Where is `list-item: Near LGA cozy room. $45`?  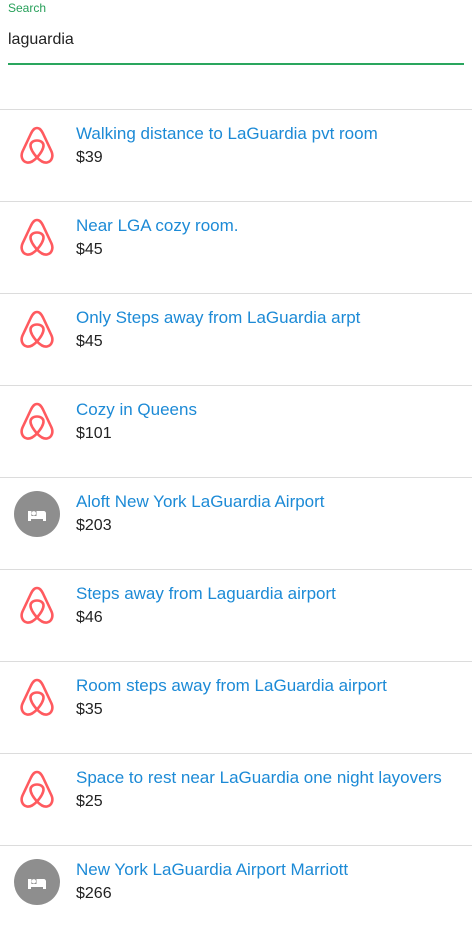 list-item: Near LGA cozy room. $45 is located at coordinates (236, 247).